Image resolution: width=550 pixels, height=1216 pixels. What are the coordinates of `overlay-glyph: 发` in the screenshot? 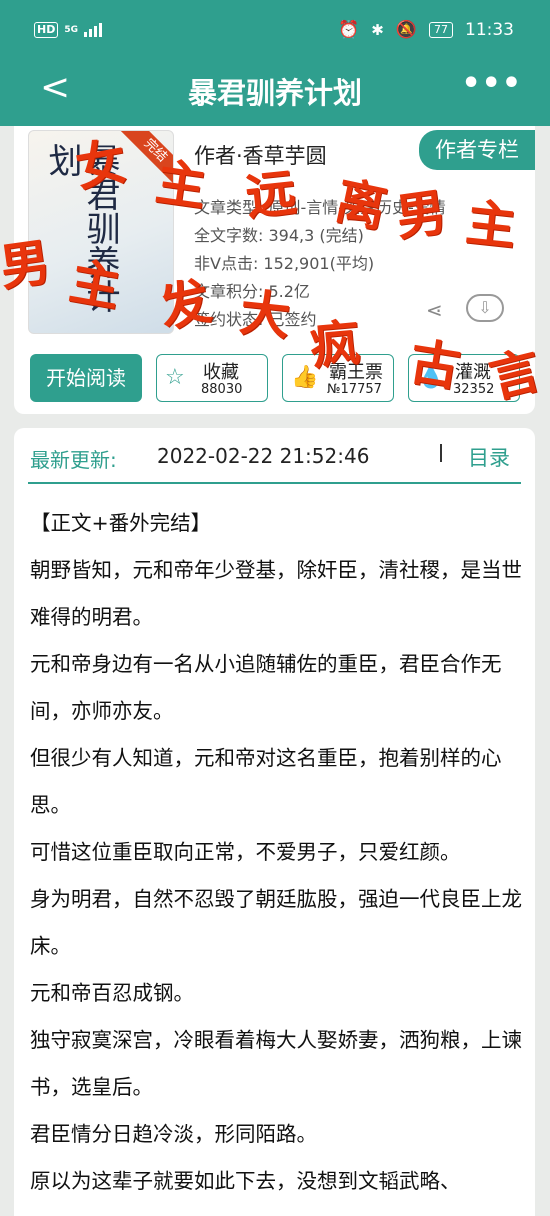 It's located at (185, 304).